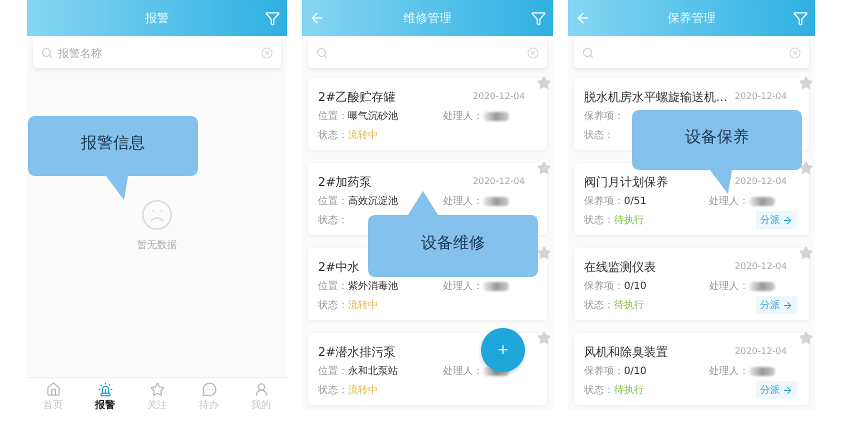 This screenshot has height=442, width=856. Describe the element at coordinates (157, 245) in the screenshot. I see `empty-text: 暂无数据` at that location.